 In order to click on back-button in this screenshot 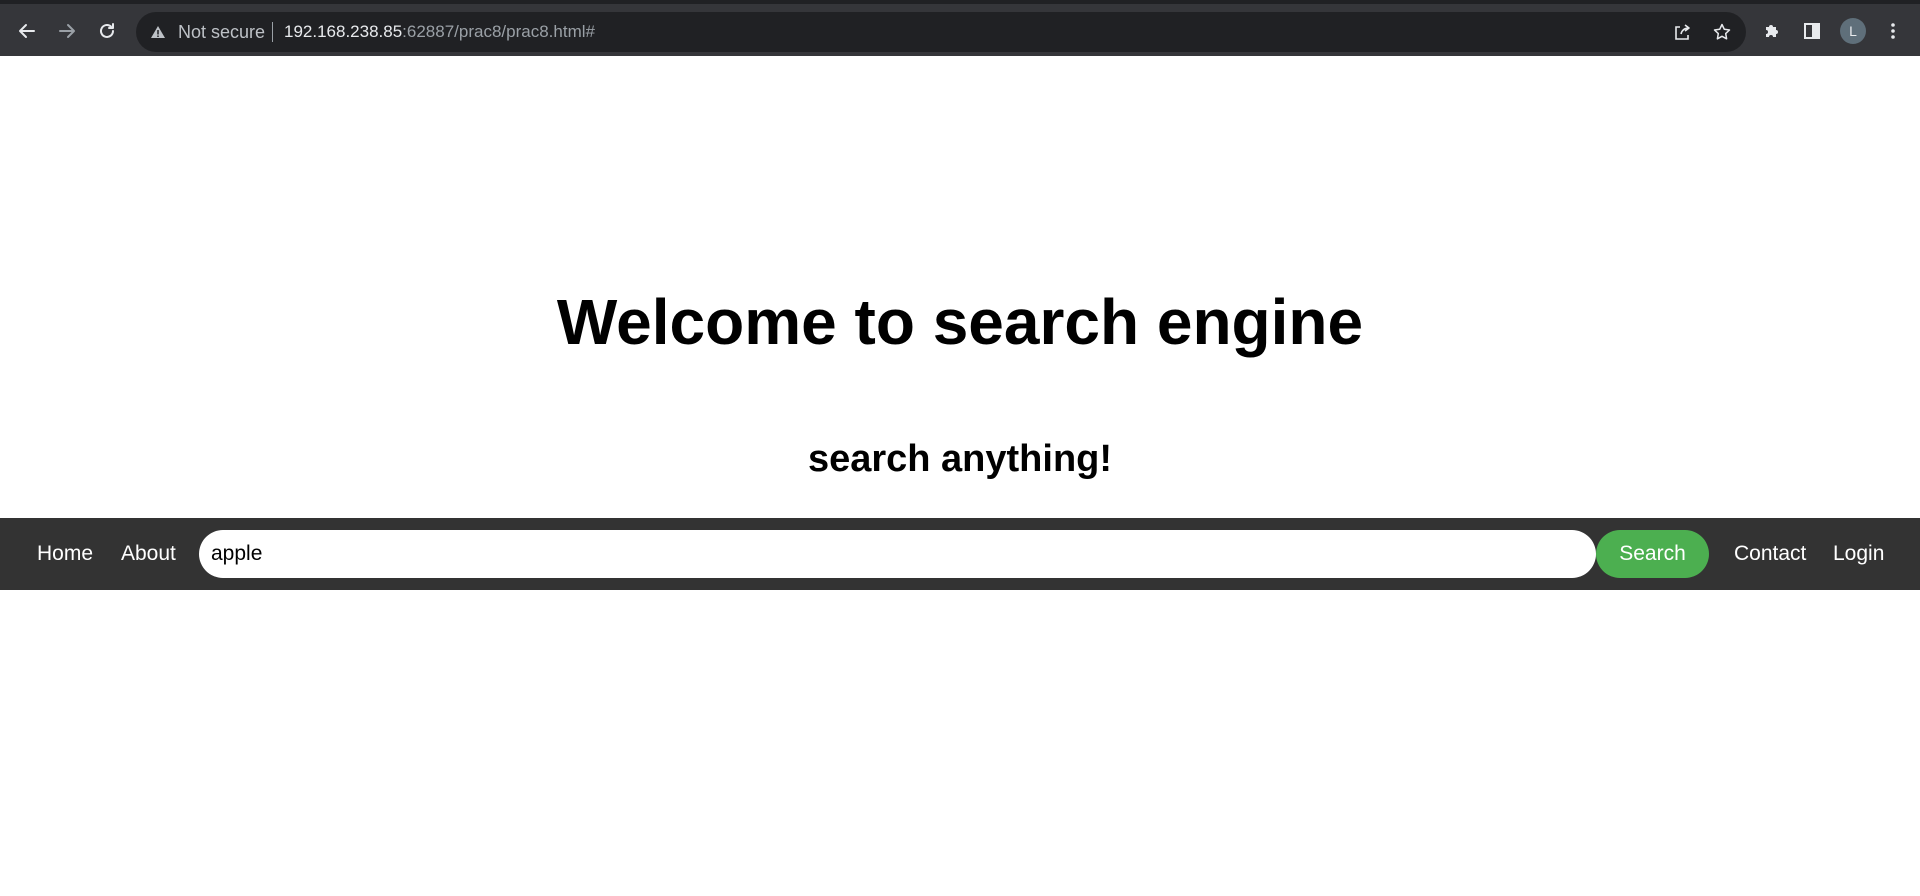, I will do `click(27, 31)`.